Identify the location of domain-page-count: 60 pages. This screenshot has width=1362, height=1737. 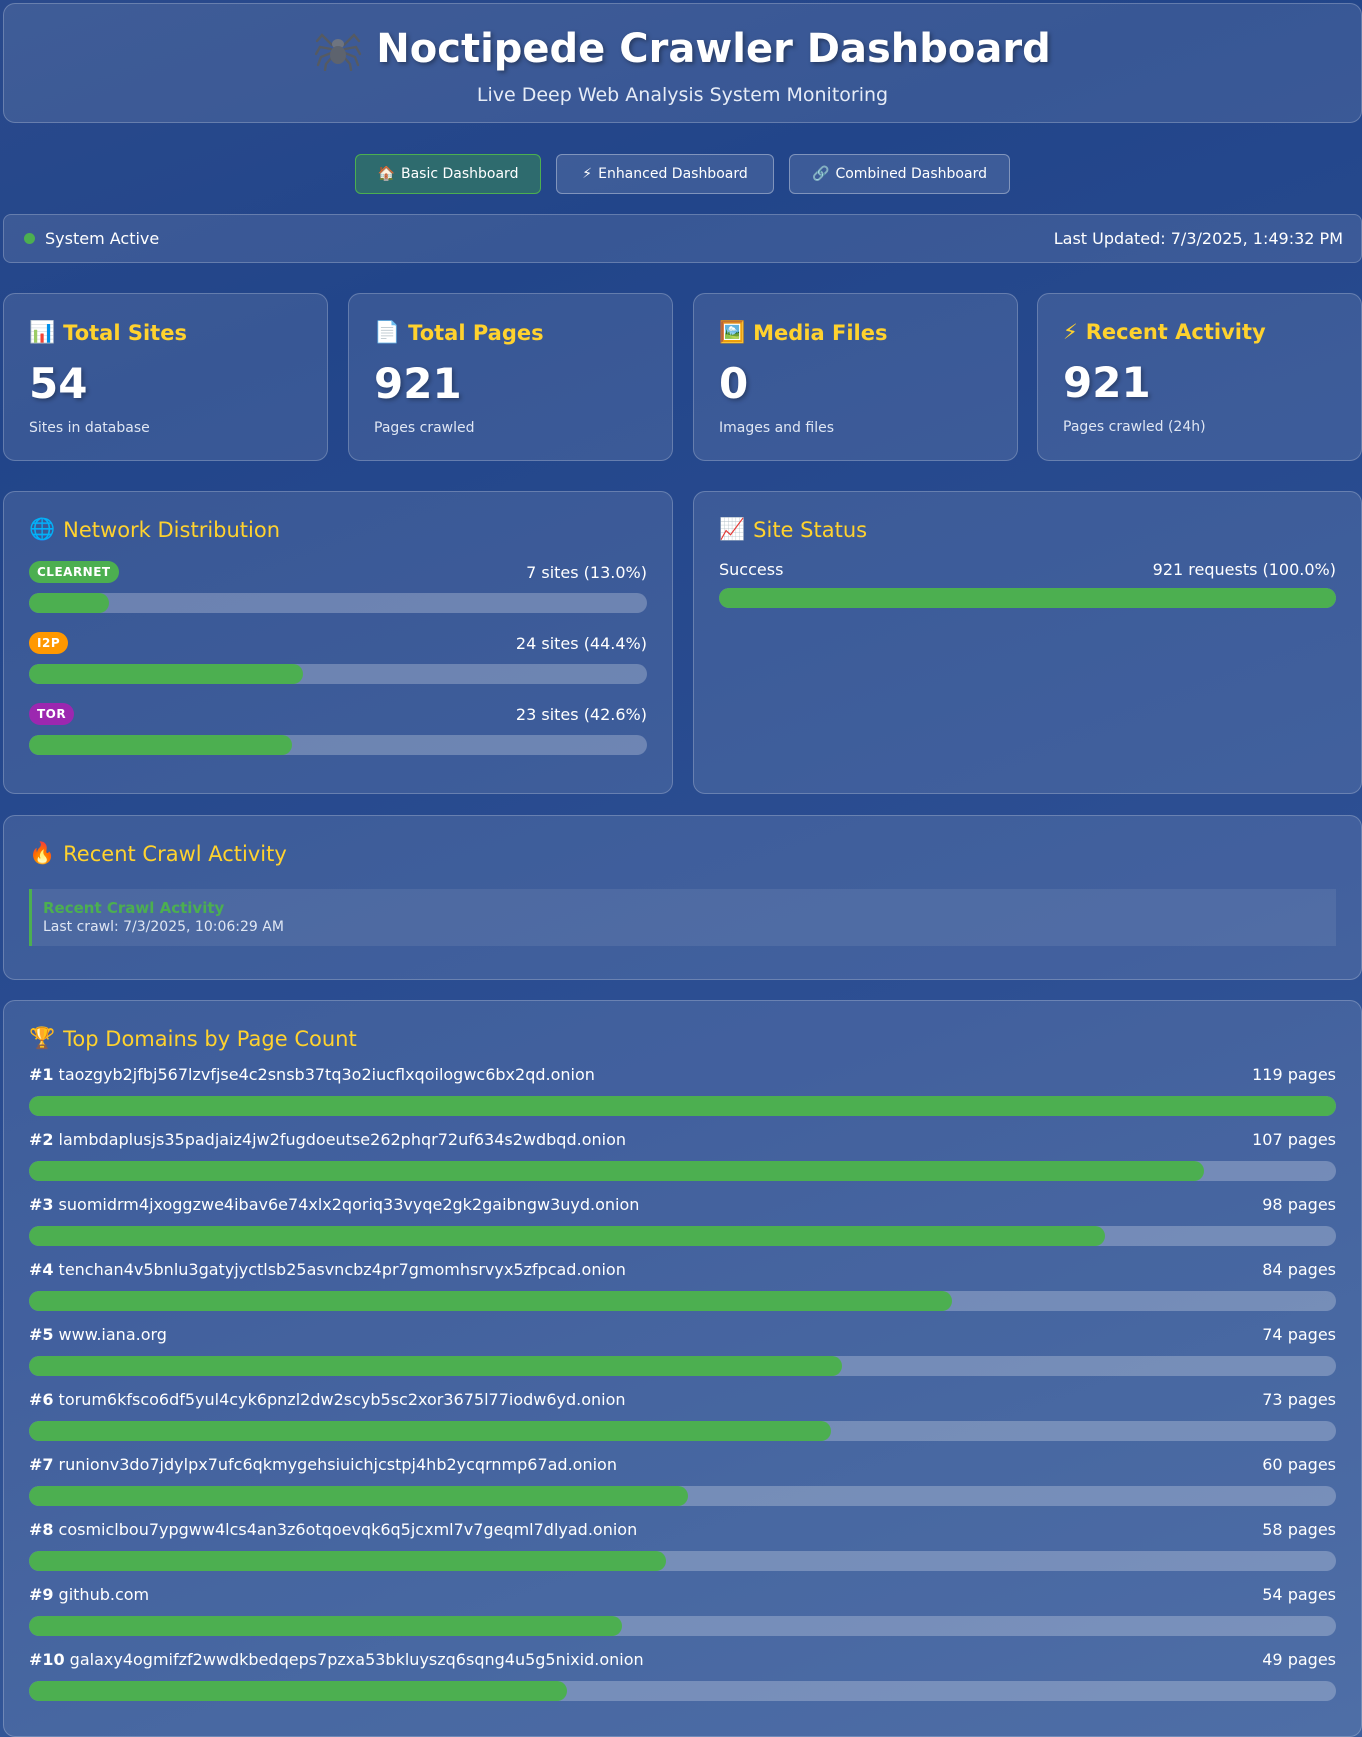
(1299, 1464).